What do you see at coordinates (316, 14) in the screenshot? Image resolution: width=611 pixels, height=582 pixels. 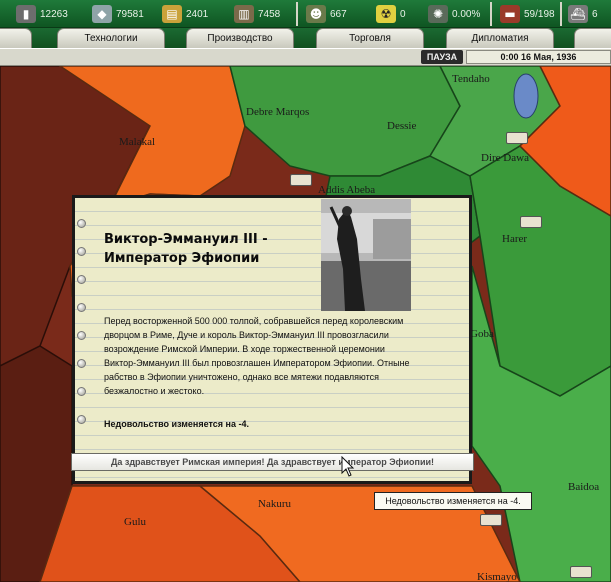 I see `manpower-icon: ☻` at bounding box center [316, 14].